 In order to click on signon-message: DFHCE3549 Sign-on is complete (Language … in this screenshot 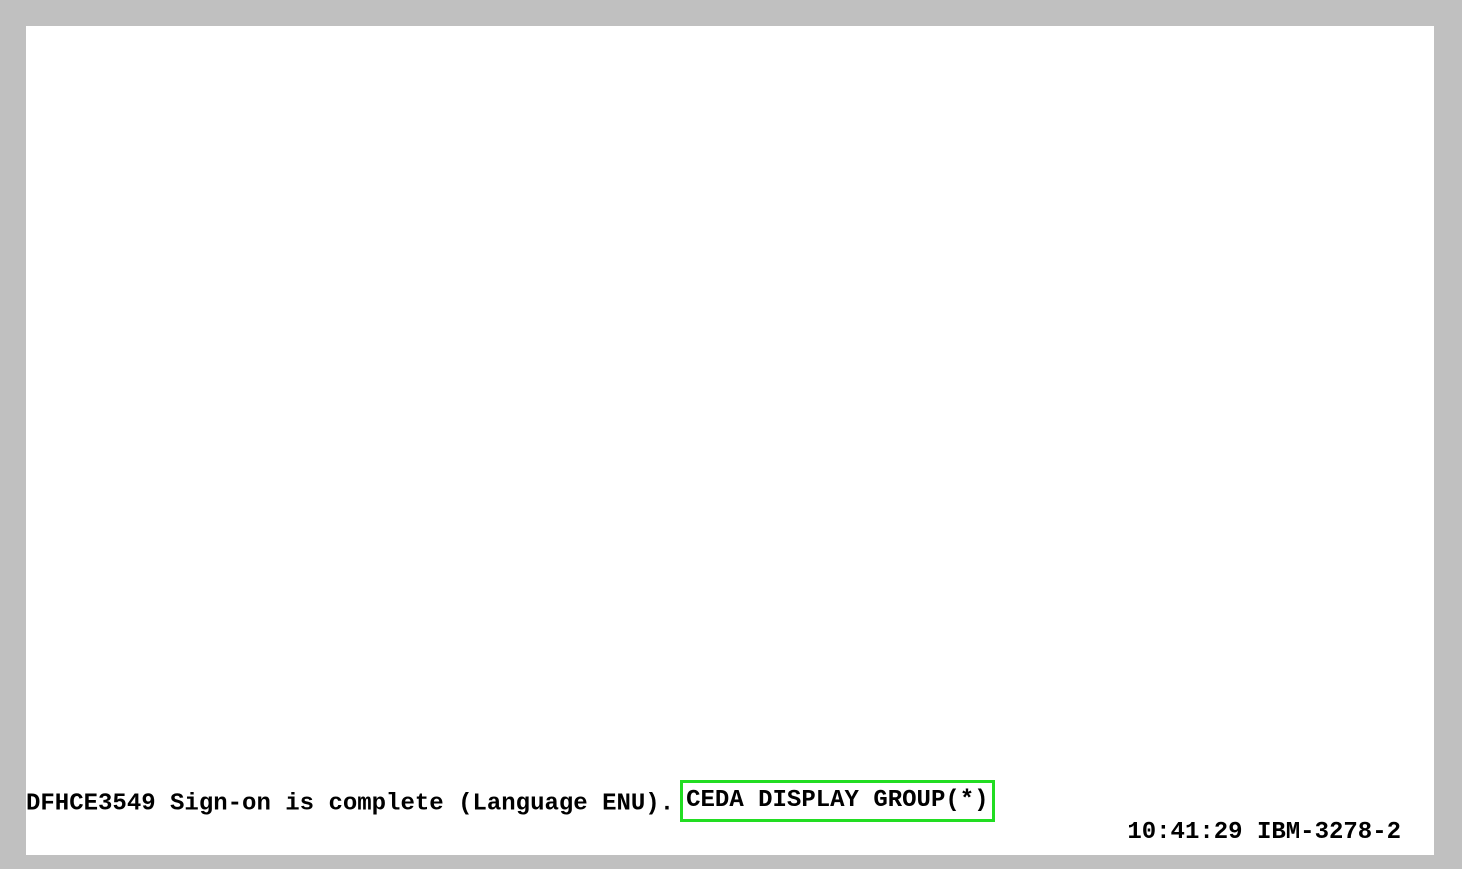, I will do `click(350, 804)`.